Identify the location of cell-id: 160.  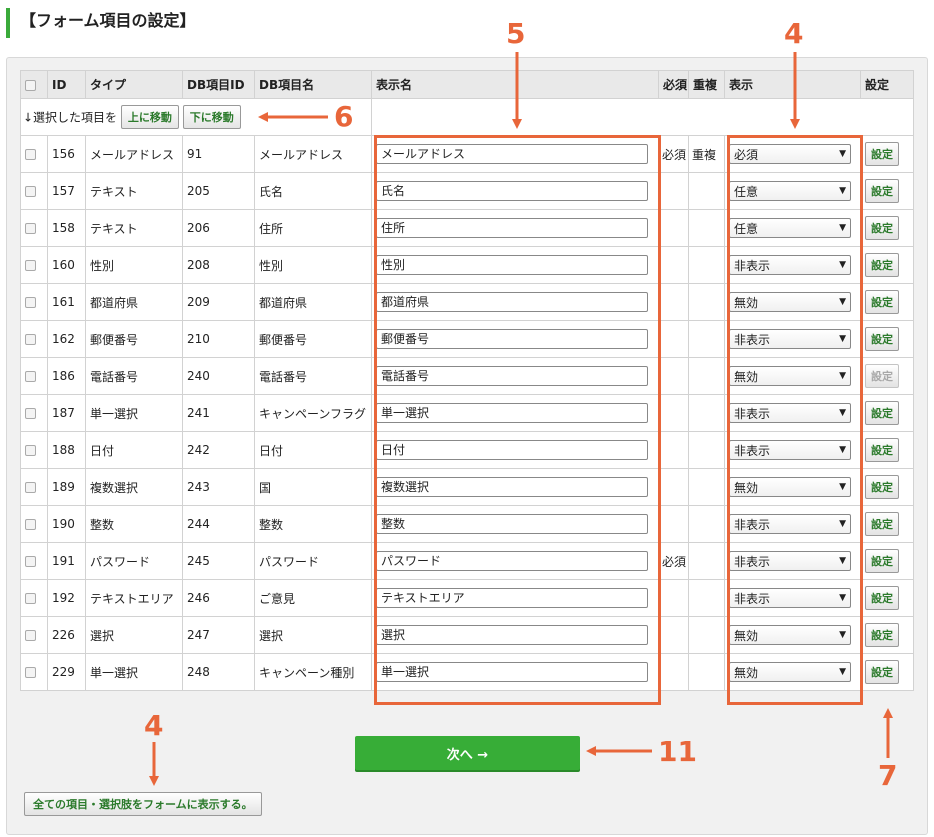
(66, 265).